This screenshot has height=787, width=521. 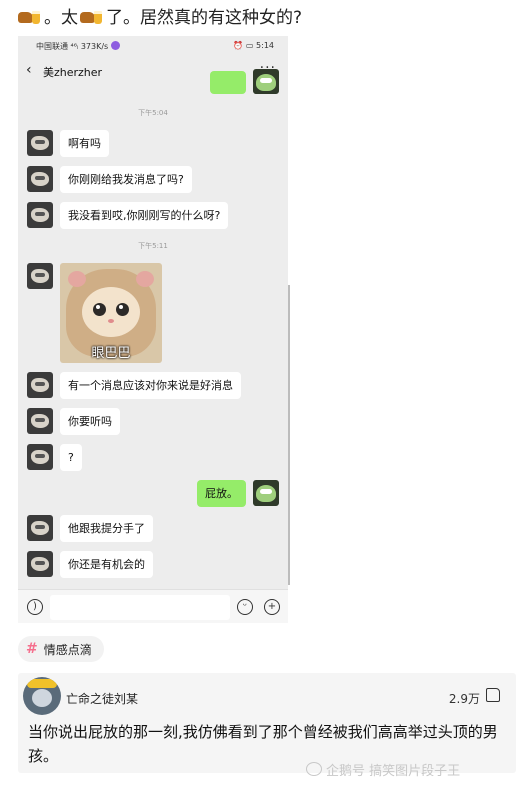 What do you see at coordinates (228, 82) in the screenshot?
I see `message-bubble-mine` at bounding box center [228, 82].